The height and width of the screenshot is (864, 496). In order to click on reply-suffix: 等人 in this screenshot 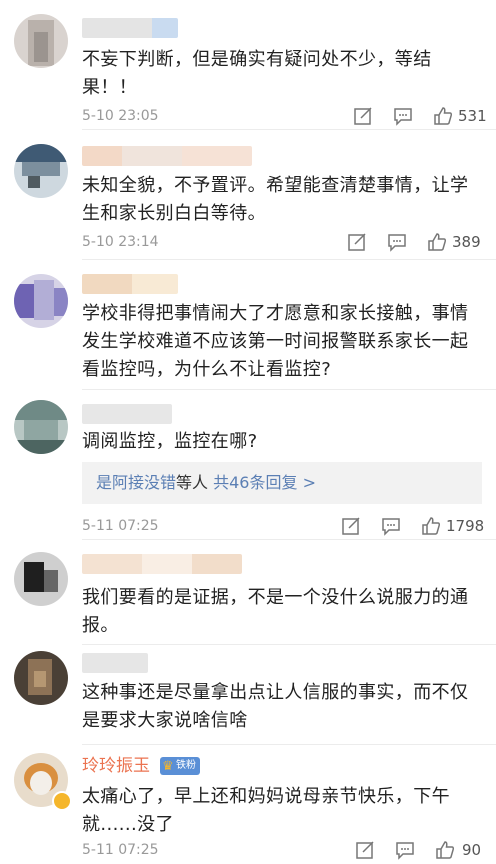, I will do `click(192, 482)`.